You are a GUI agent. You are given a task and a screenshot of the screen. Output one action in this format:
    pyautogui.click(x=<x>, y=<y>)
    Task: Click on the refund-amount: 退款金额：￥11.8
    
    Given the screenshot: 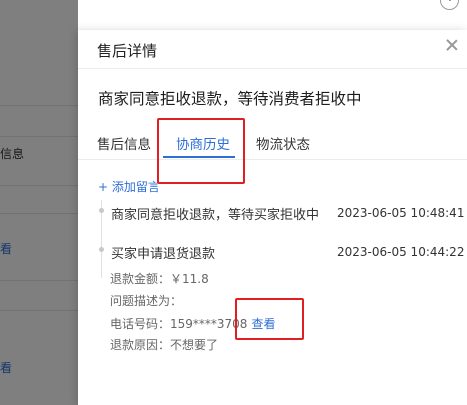 What is the action you would take?
    pyautogui.click(x=159, y=279)
    